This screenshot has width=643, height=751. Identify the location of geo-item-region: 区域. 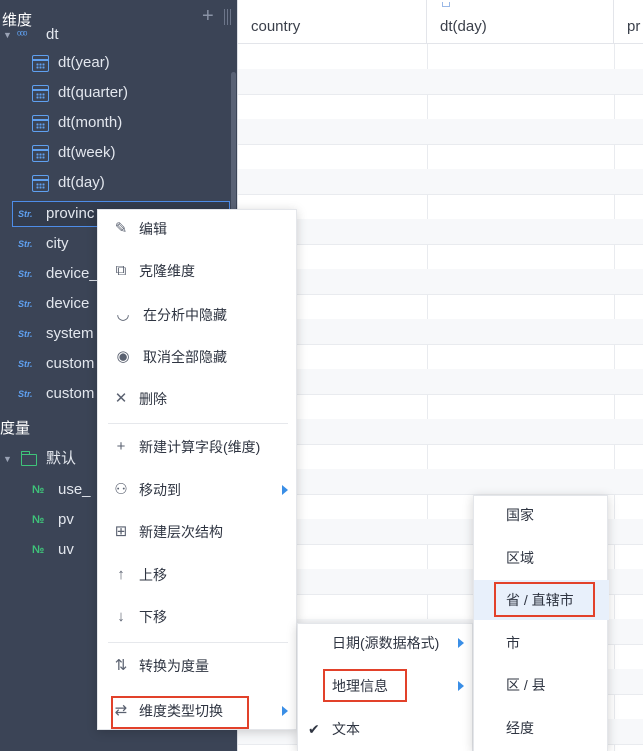
(541, 558).